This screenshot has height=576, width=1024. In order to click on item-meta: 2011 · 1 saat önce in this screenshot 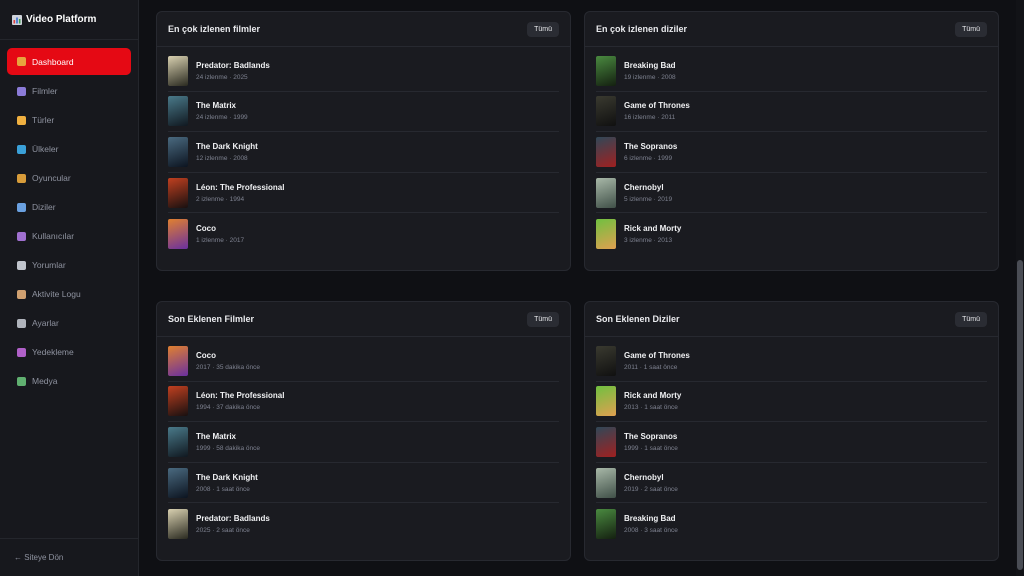, I will do `click(651, 367)`.